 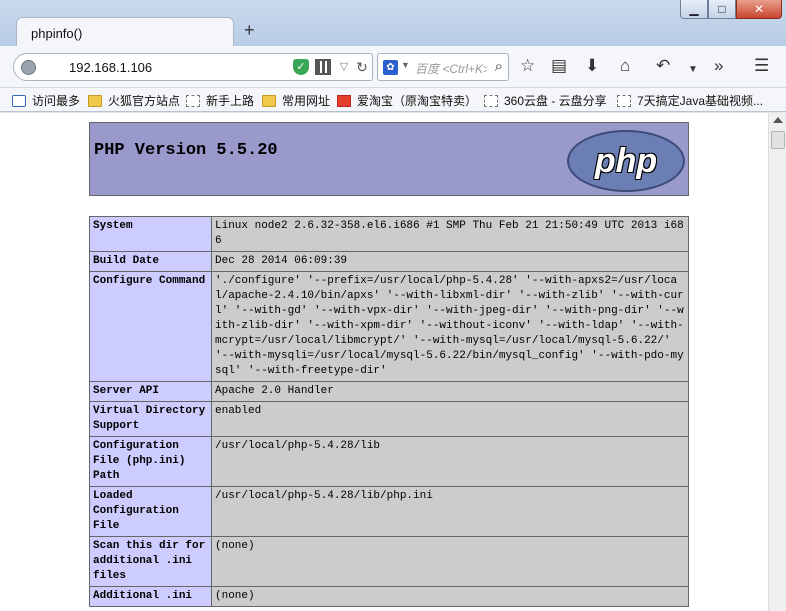 I want to click on row-value: Dec 28 2014 06:09:39, so click(x=450, y=261).